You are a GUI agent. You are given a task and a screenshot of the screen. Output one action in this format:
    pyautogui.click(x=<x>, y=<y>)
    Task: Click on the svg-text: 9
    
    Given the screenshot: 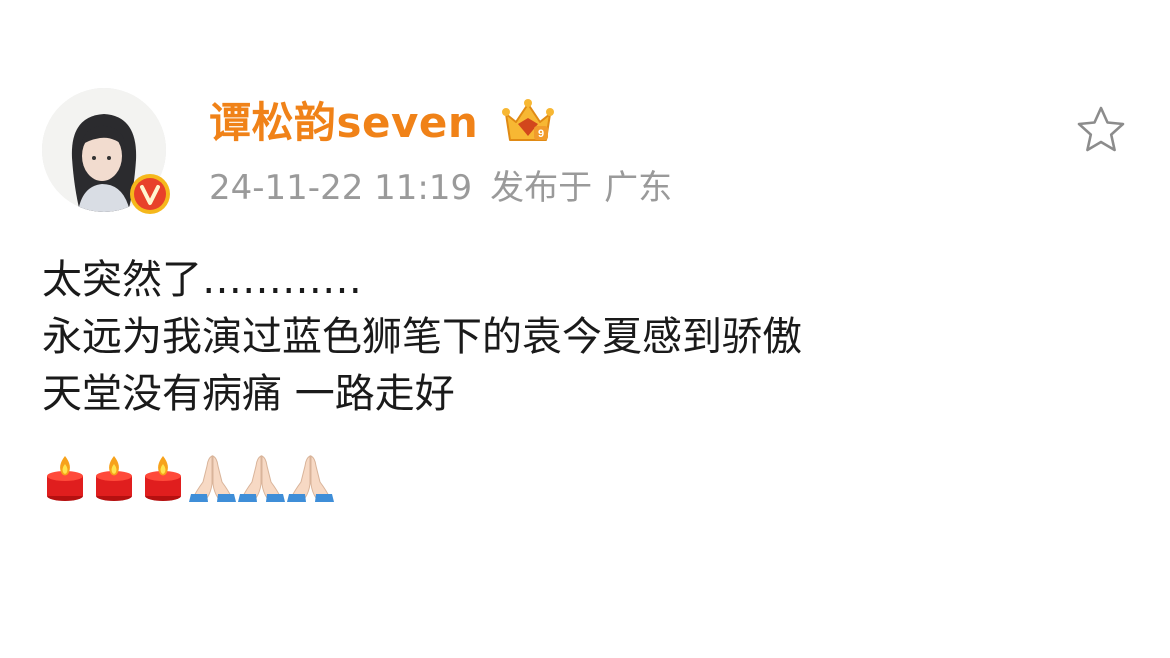 What is the action you would take?
    pyautogui.click(x=541, y=134)
    